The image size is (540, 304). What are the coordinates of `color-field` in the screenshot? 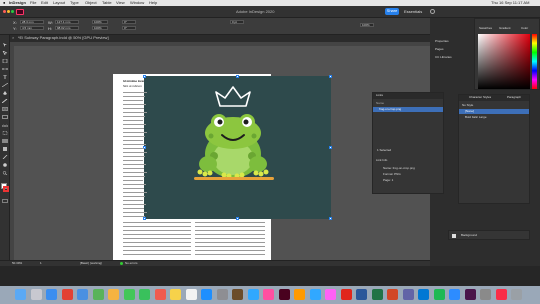 It's located at (504, 61).